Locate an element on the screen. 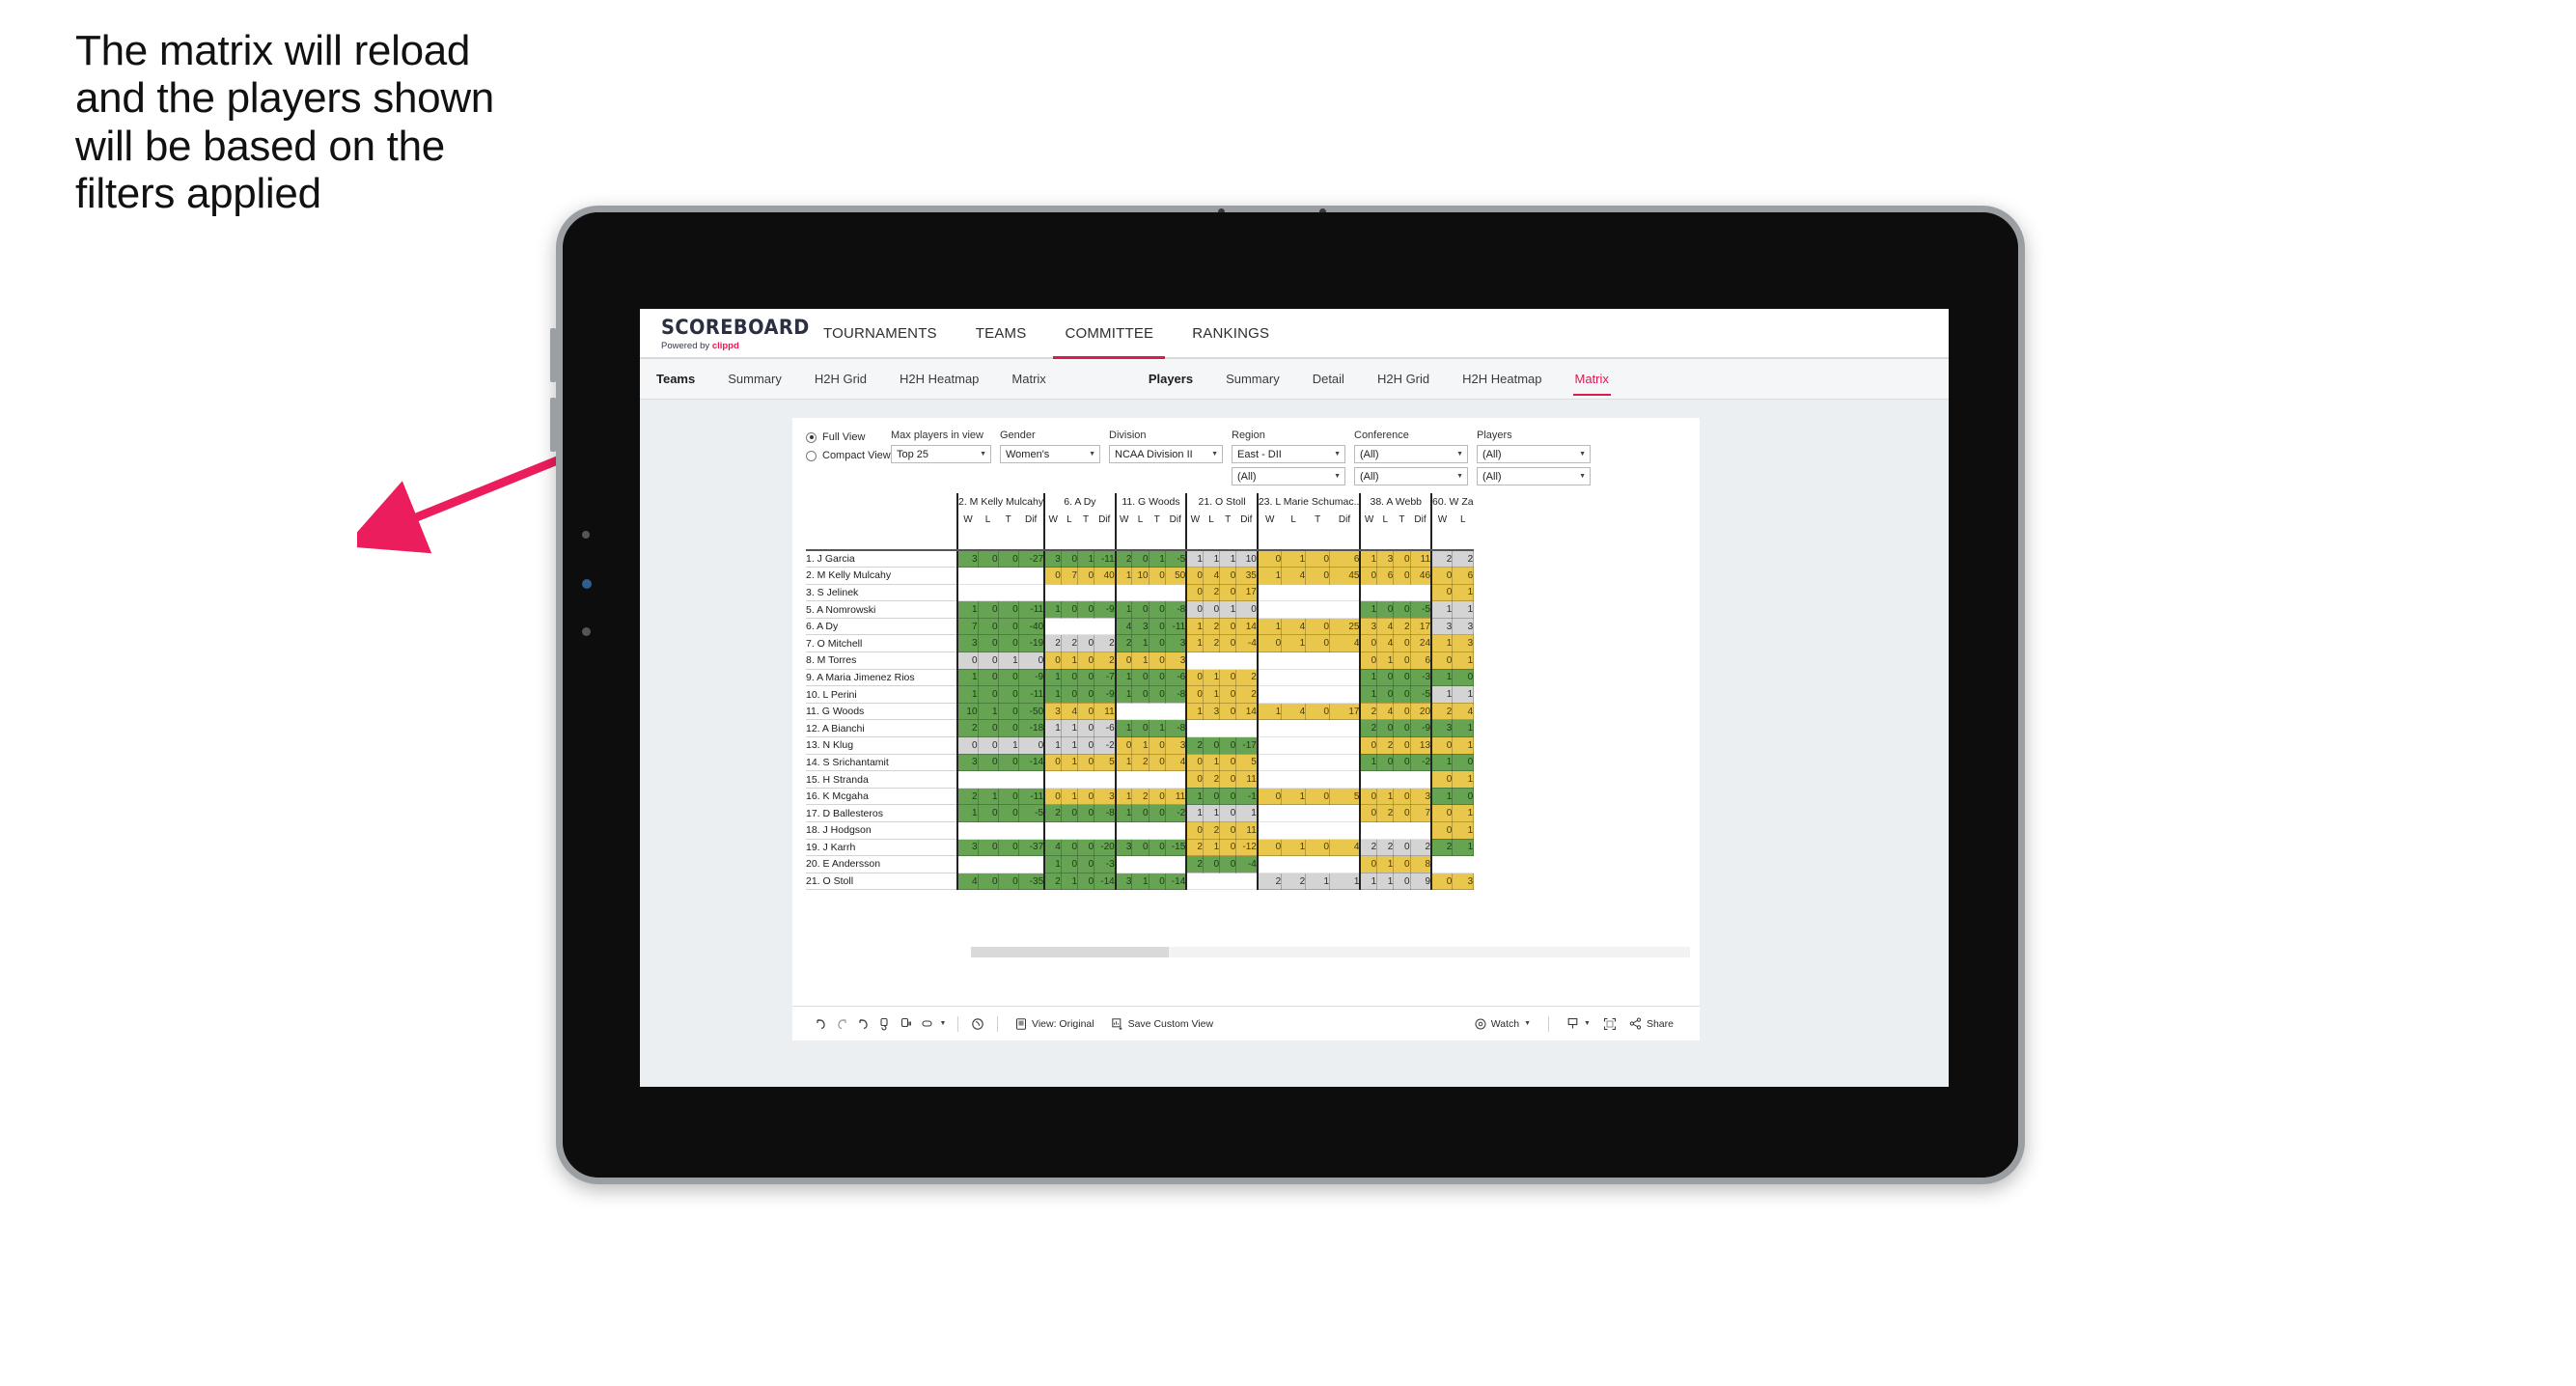 The width and height of the screenshot is (2576, 1386). matrix-cell-dif: -5 is located at coordinates (1175, 558).